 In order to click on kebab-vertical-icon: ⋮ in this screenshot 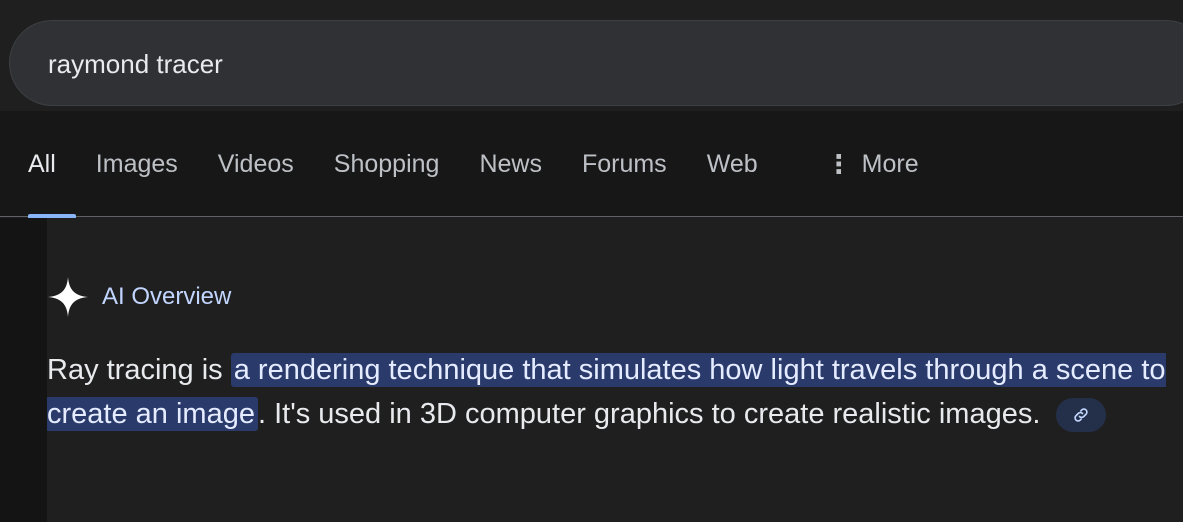, I will do `click(838, 164)`.